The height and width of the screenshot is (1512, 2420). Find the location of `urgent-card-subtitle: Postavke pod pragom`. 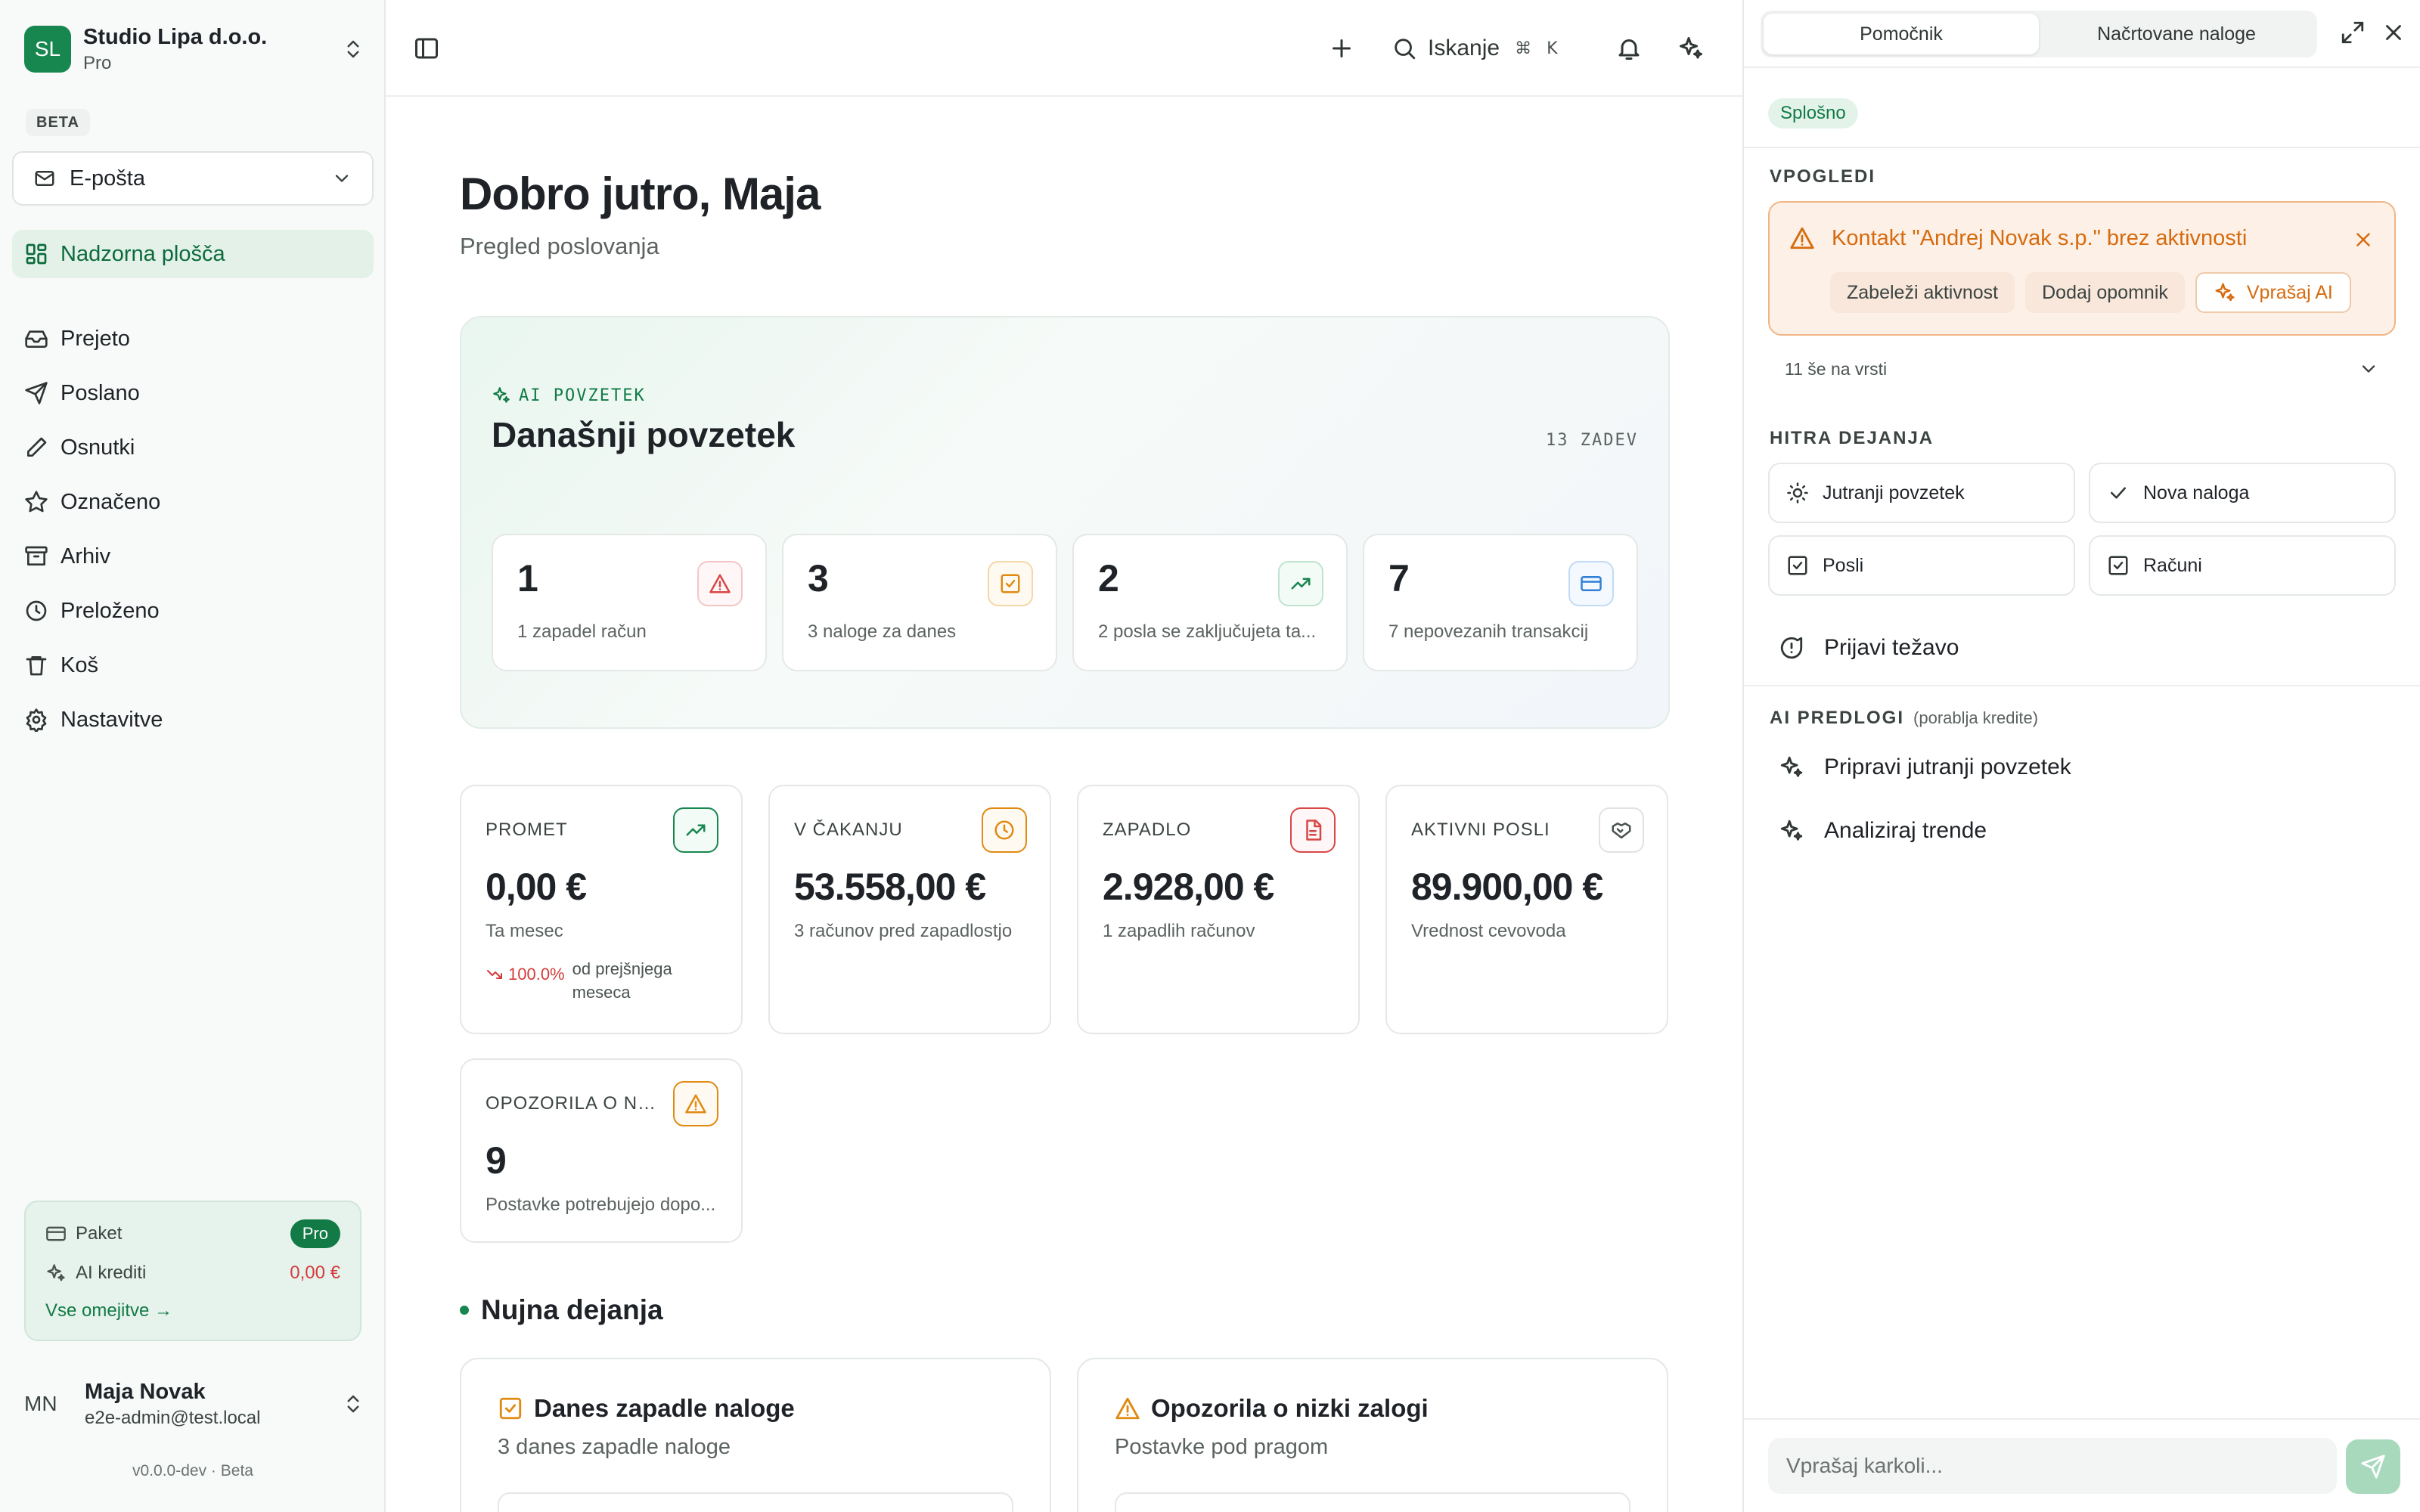

urgent-card-subtitle: Postavke pod pragom is located at coordinates (1222, 1447).